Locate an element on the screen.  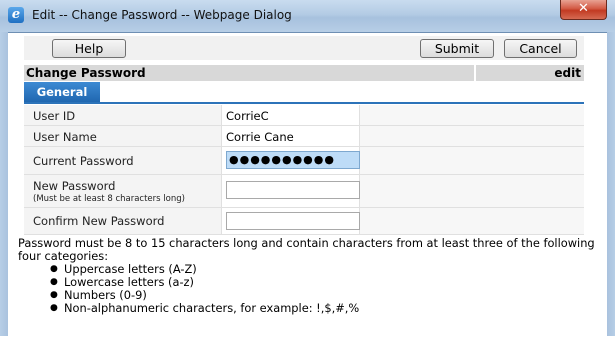
row-confirm-password: Confirm New Password is located at coordinates (304, 221).